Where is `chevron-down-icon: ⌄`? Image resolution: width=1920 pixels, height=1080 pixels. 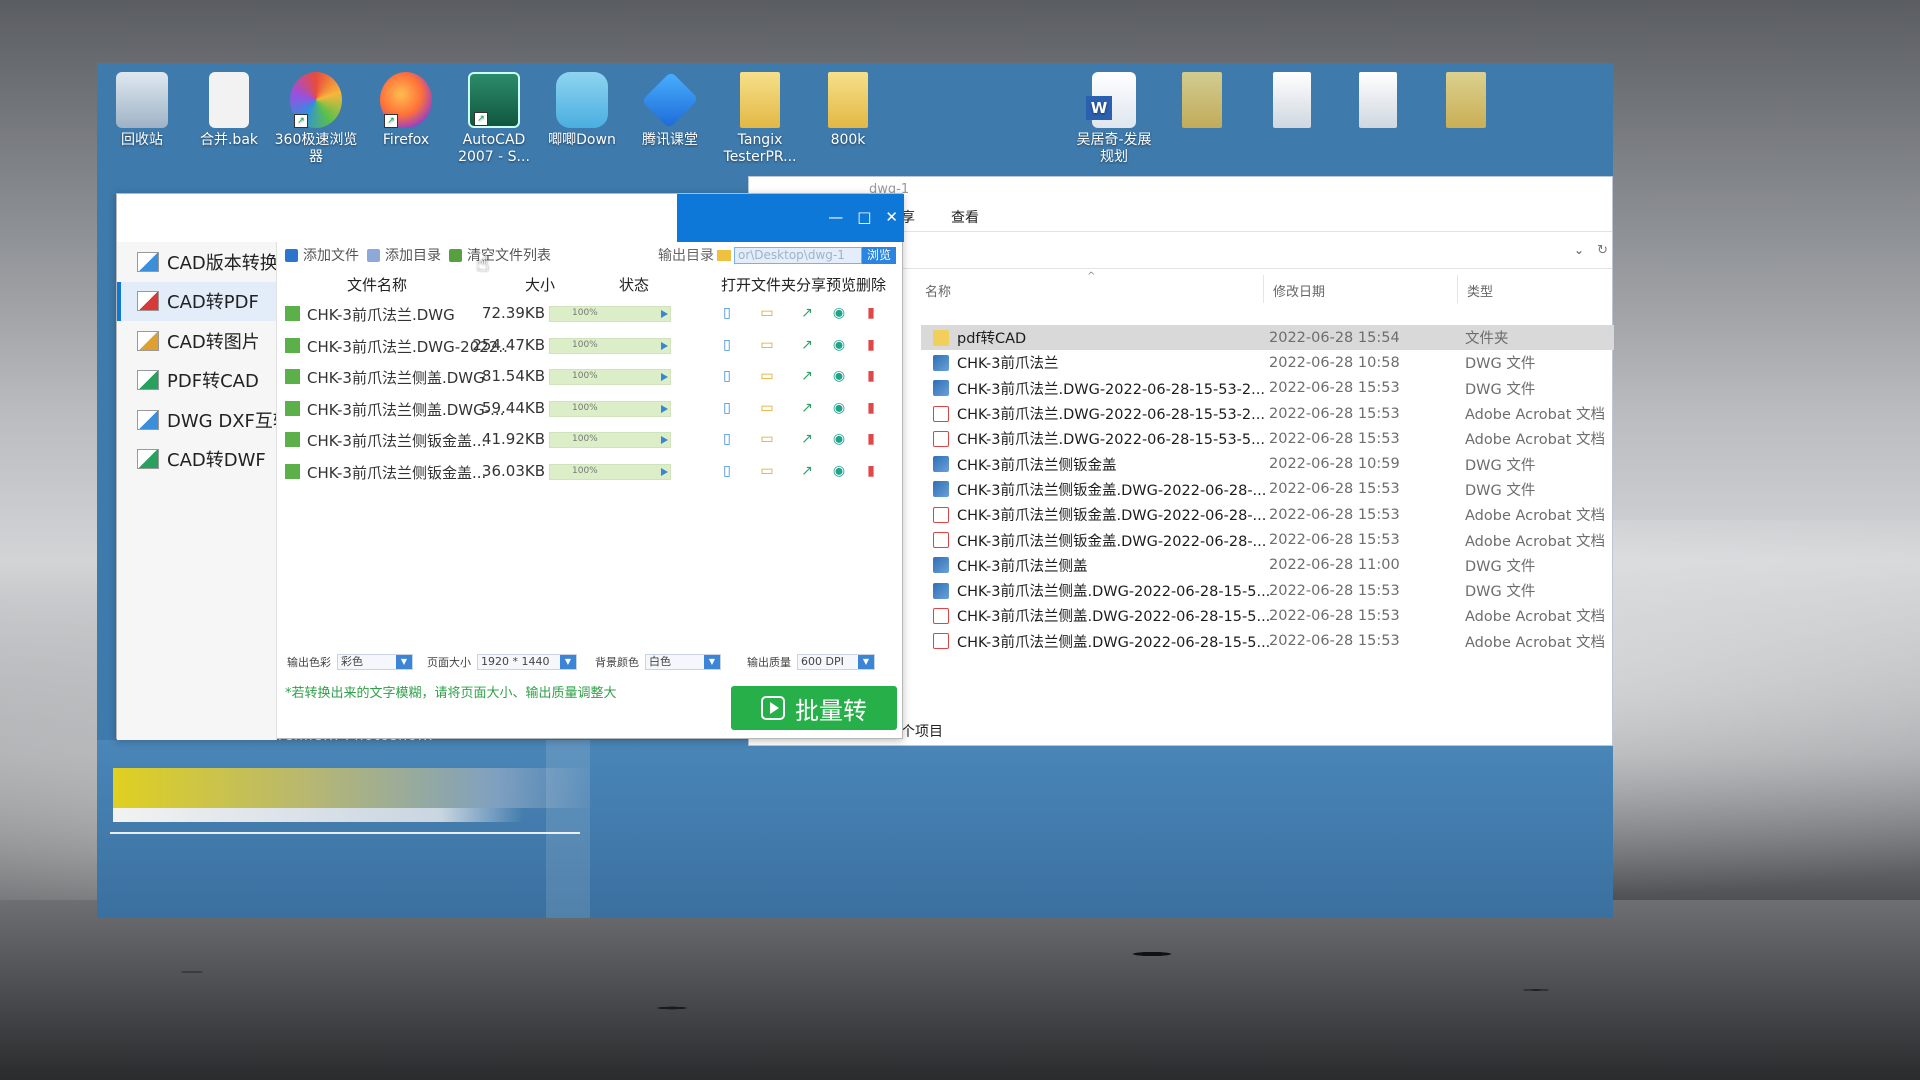
chevron-down-icon: ⌄ is located at coordinates (1579, 250).